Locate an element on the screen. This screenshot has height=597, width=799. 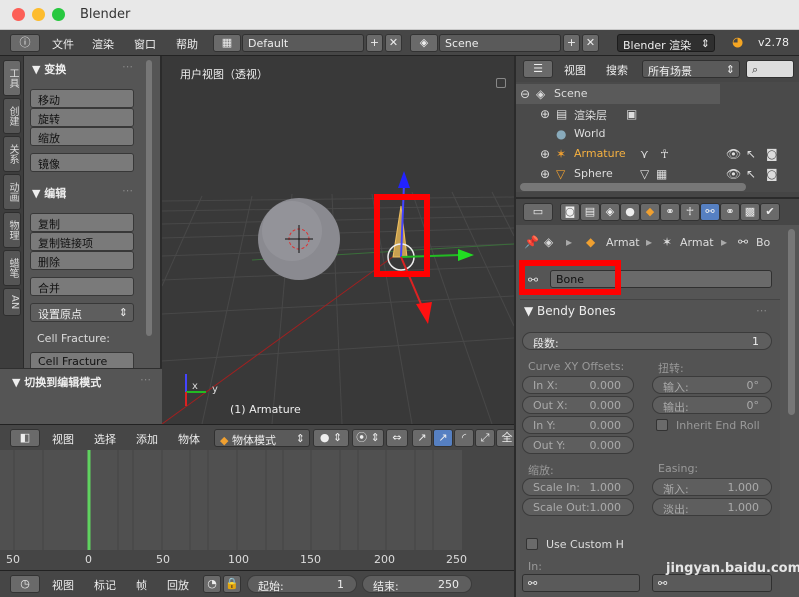
remove-layout-button: ✕ is located at coordinates (393, 43).